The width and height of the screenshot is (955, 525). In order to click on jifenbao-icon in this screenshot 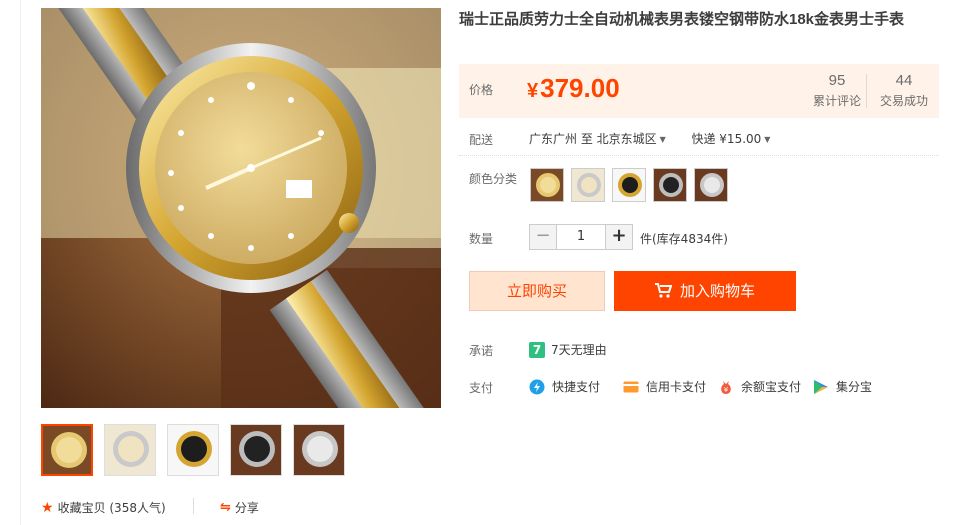, I will do `click(821, 386)`.